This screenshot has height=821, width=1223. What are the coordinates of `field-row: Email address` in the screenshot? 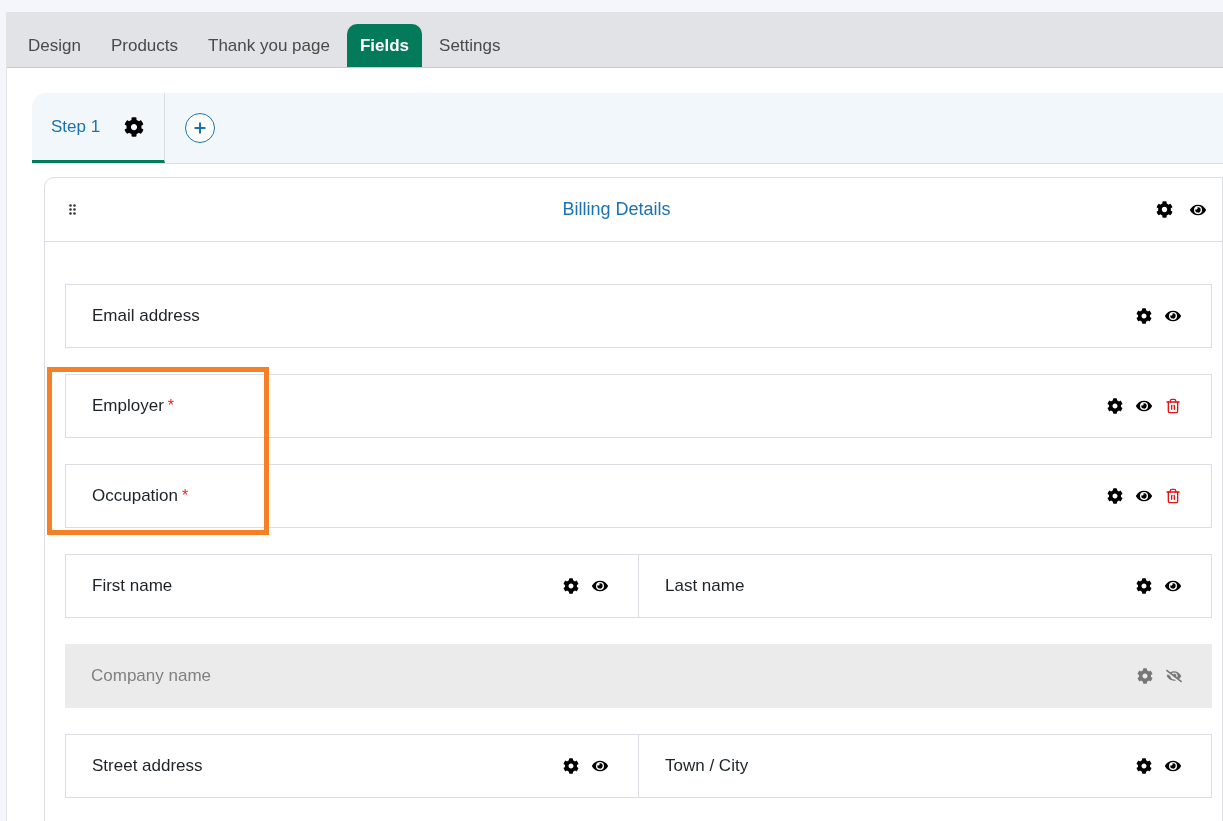 It's located at (638, 316).